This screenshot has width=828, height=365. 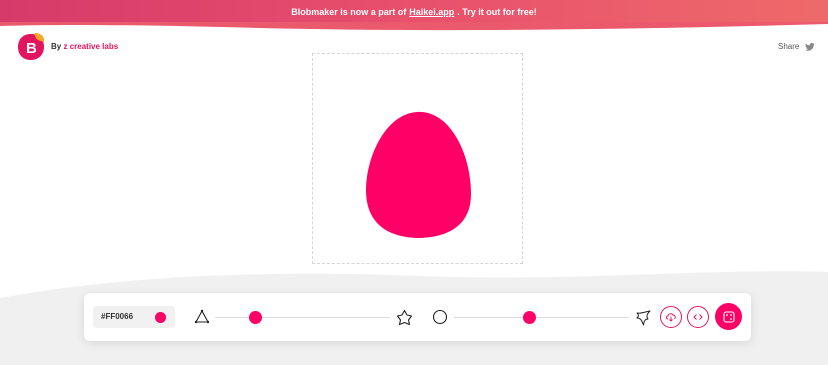 I want to click on banner-text-end: . Try it out for free!, so click(x=497, y=11).